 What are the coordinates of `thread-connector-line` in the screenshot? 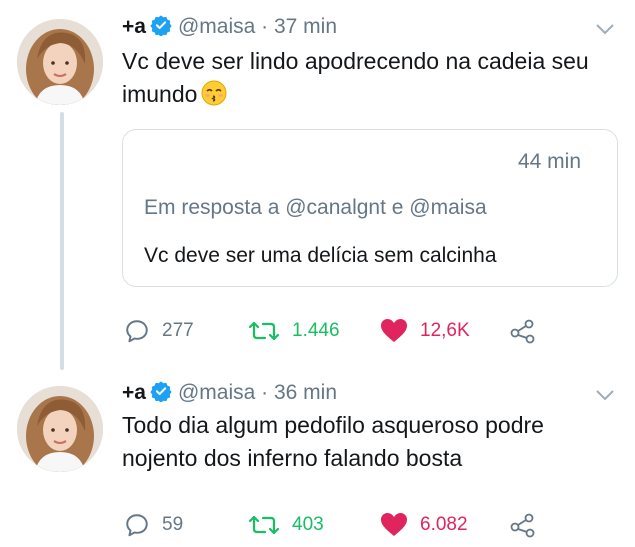 It's located at (62, 241).